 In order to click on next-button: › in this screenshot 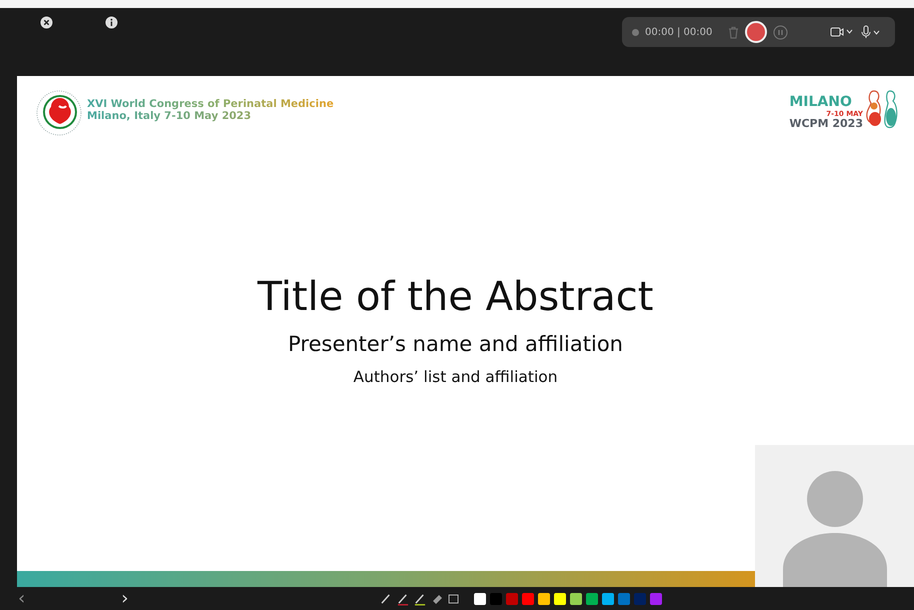, I will do `click(124, 598)`.